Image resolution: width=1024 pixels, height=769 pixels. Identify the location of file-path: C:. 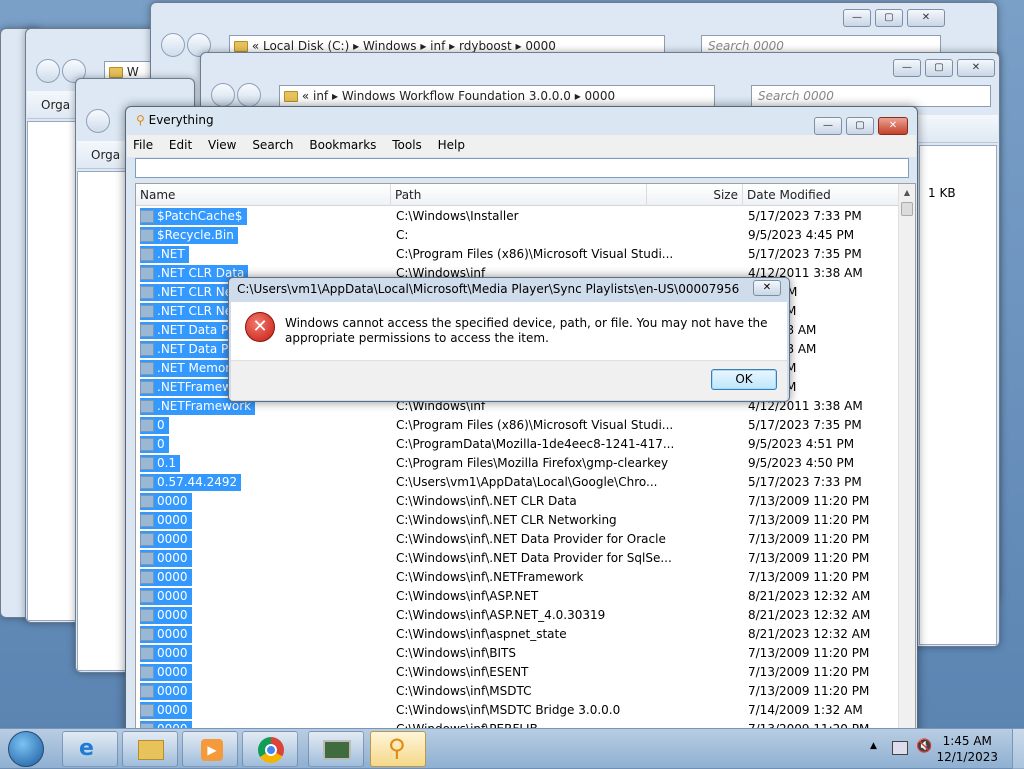
(402, 235).